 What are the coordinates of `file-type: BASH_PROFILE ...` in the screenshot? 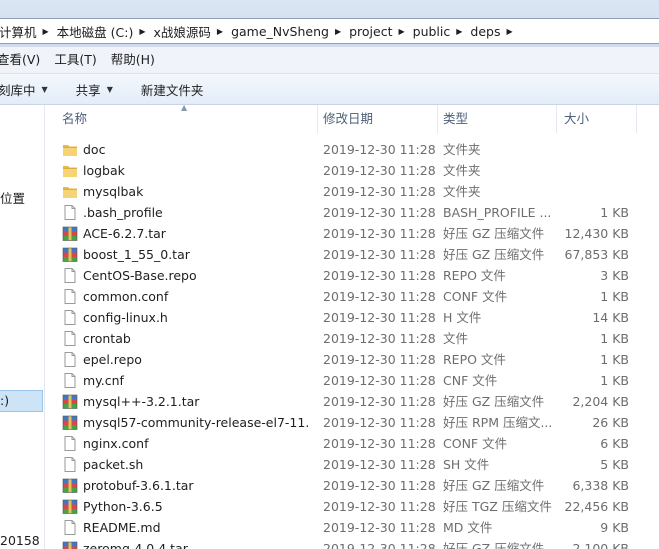 It's located at (497, 212).